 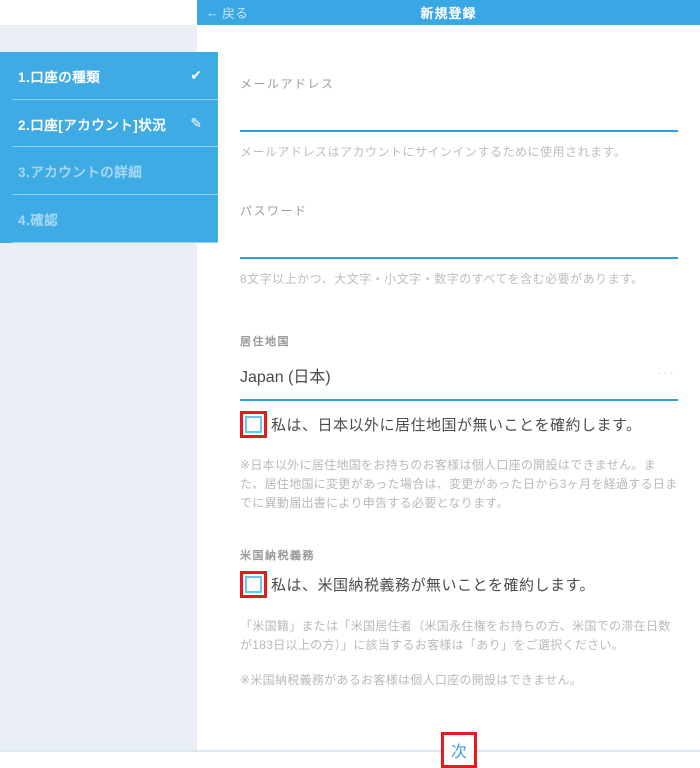 What do you see at coordinates (277, 555) in the screenshot?
I see `us-tax-label: 米国納税義務` at bounding box center [277, 555].